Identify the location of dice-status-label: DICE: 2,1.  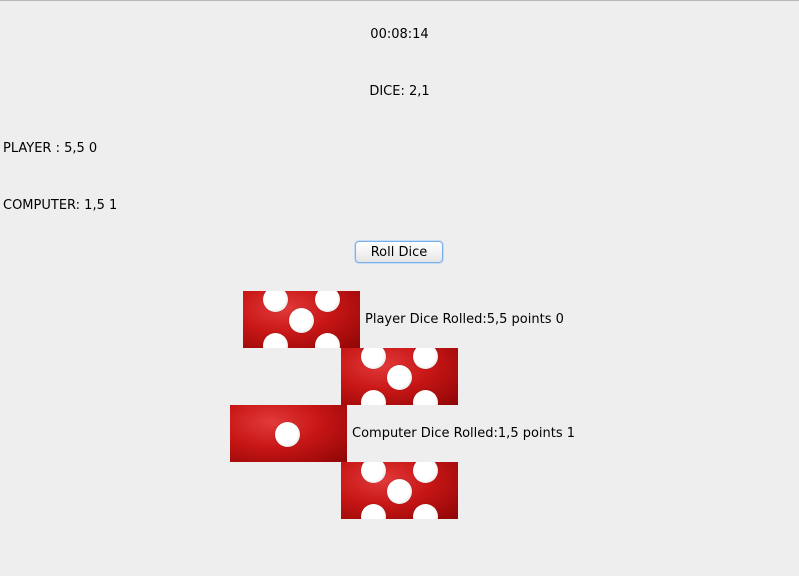
(399, 91).